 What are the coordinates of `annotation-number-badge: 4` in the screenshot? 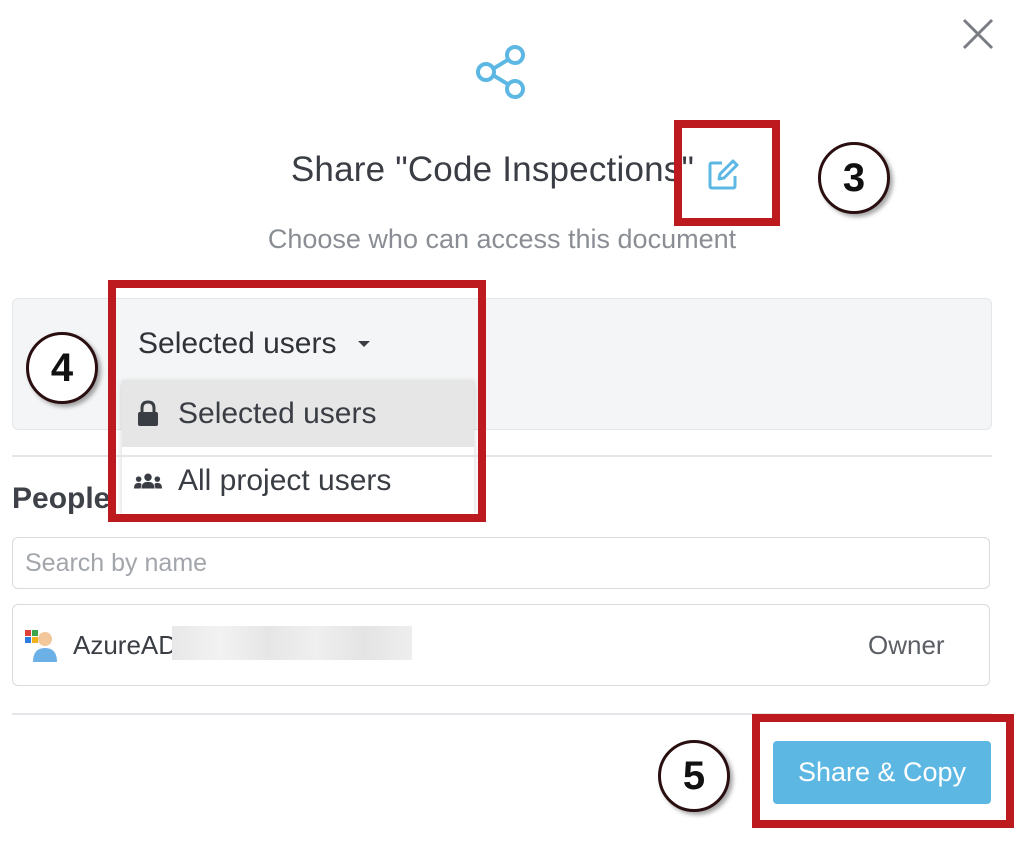 It's located at (62, 368).